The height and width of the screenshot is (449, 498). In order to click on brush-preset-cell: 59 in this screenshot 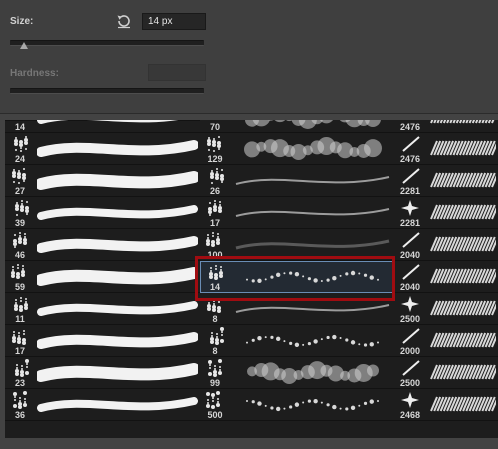, I will do `click(102, 277)`.